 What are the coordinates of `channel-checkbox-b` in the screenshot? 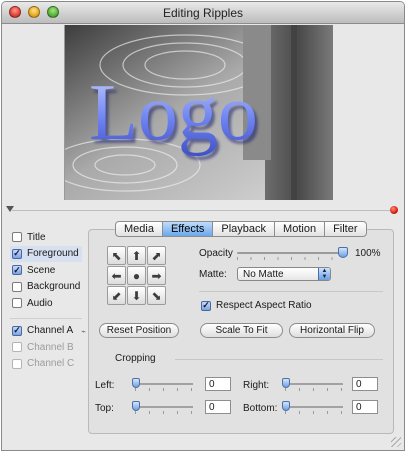 It's located at (17, 347).